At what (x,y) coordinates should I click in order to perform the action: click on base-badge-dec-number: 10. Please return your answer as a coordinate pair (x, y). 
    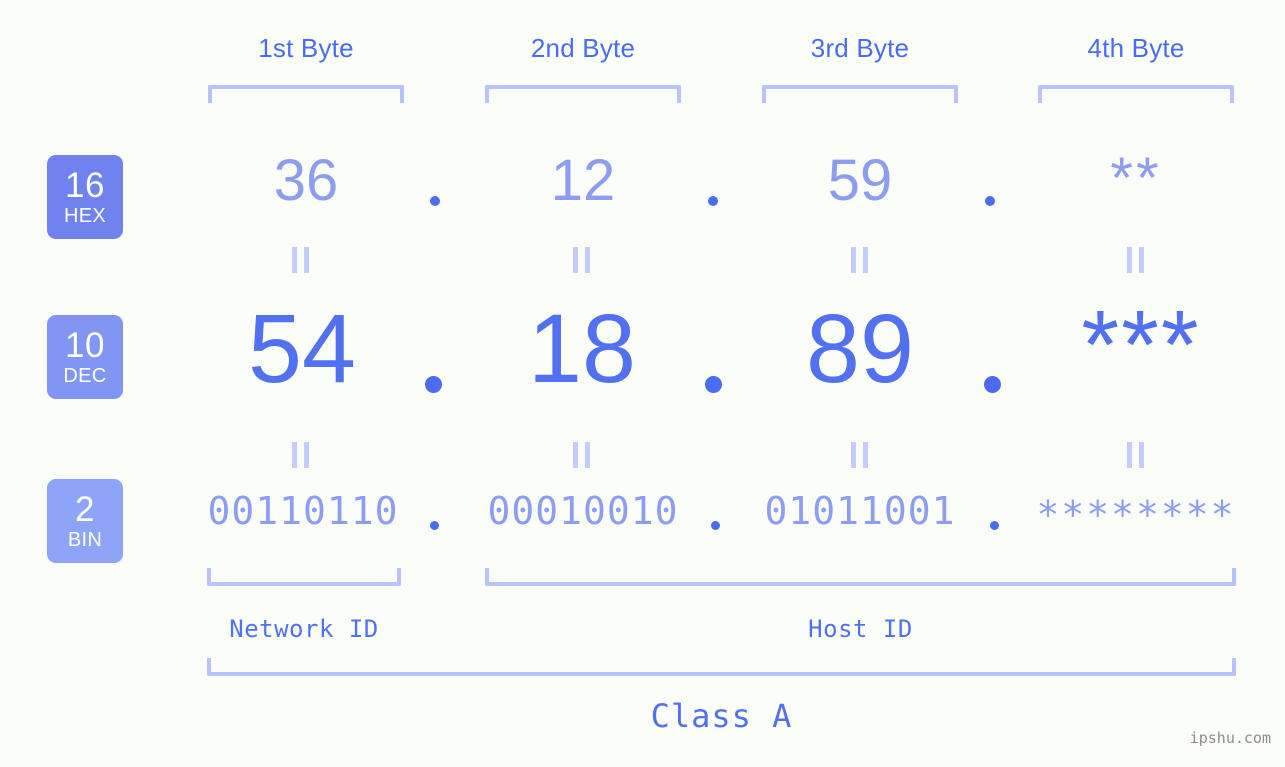
    Looking at the image, I should click on (85, 345).